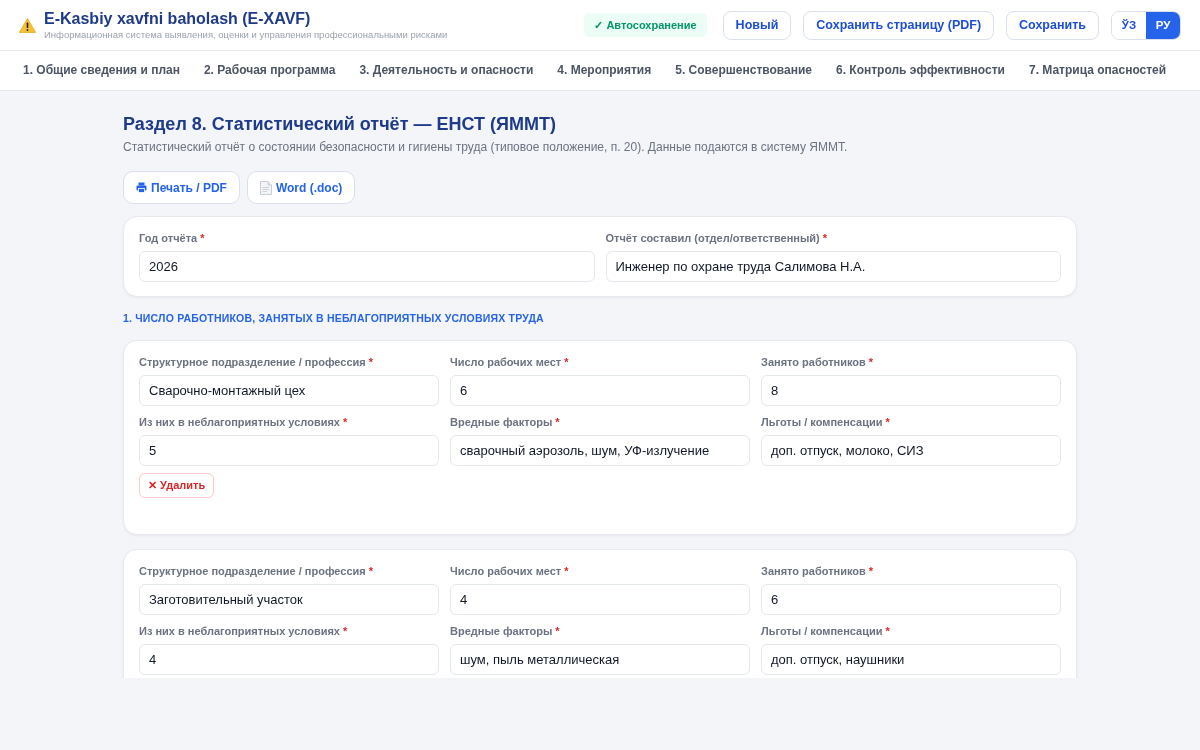 Image resolution: width=1200 pixels, height=750 pixels. Describe the element at coordinates (367, 266) in the screenshot. I see `text-field: 2026` at that location.